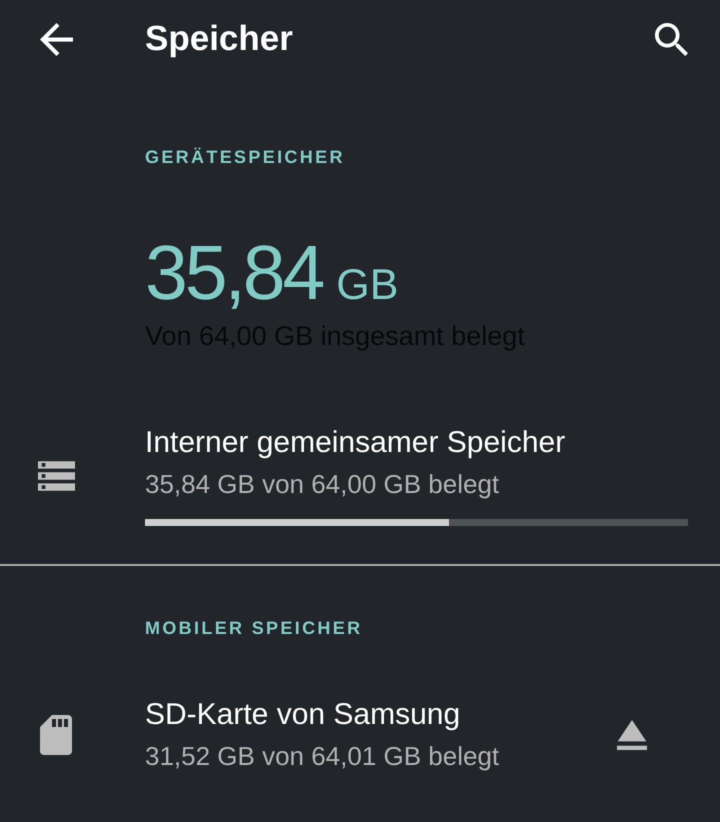 This screenshot has width=720, height=822. I want to click on storage-icon, so click(56, 475).